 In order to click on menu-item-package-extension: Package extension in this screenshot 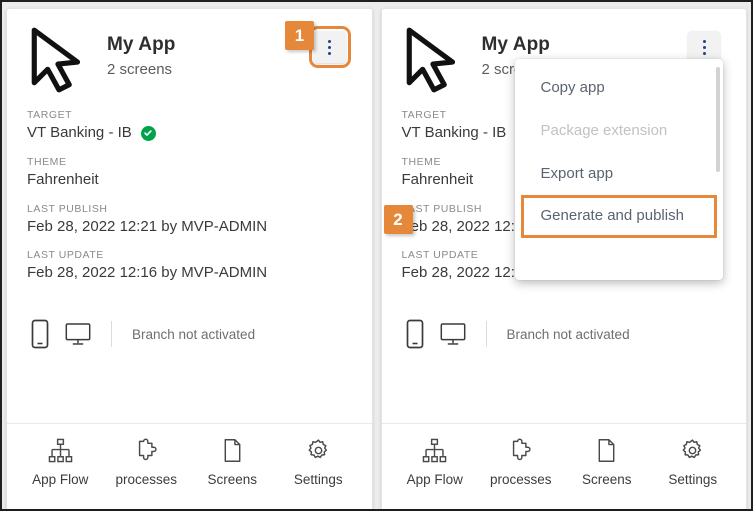, I will do `click(604, 130)`.